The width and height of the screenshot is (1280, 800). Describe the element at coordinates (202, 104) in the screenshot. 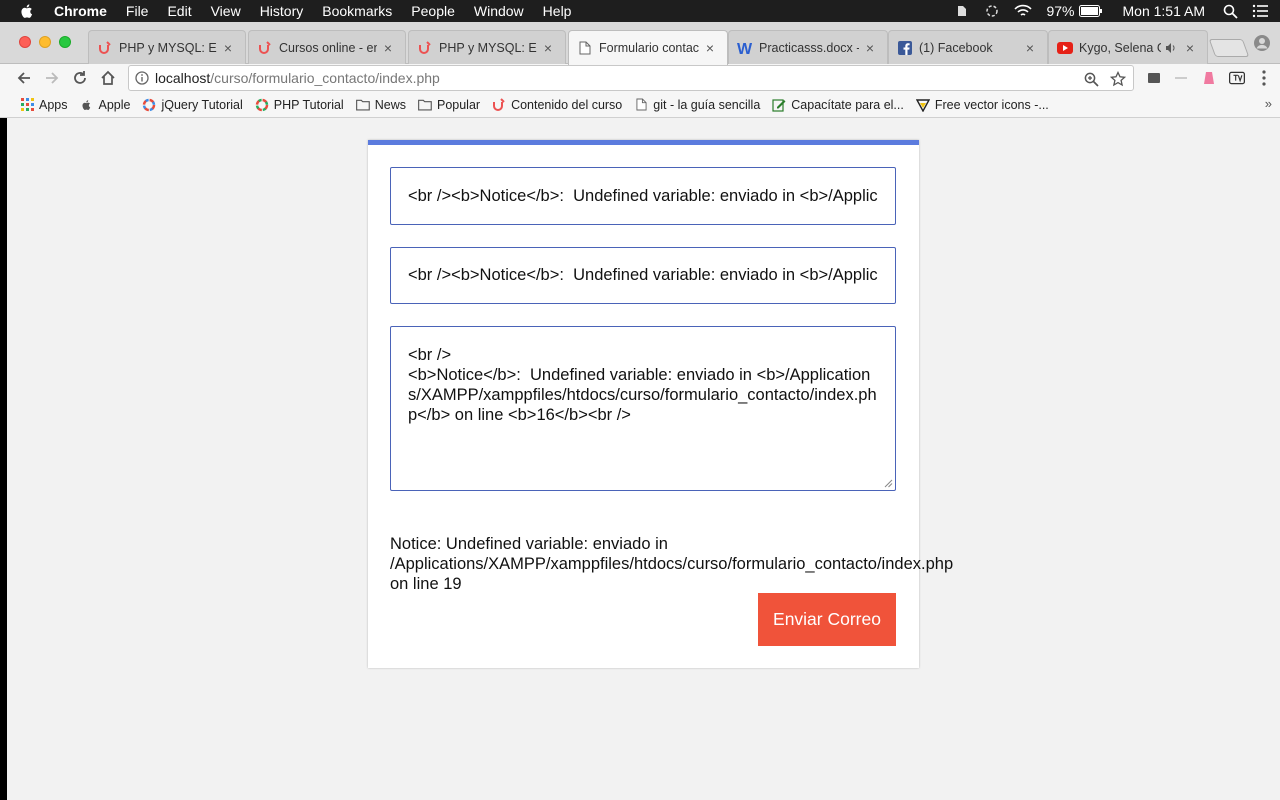

I see `bookmark-label: jQuery Tutorial` at that location.